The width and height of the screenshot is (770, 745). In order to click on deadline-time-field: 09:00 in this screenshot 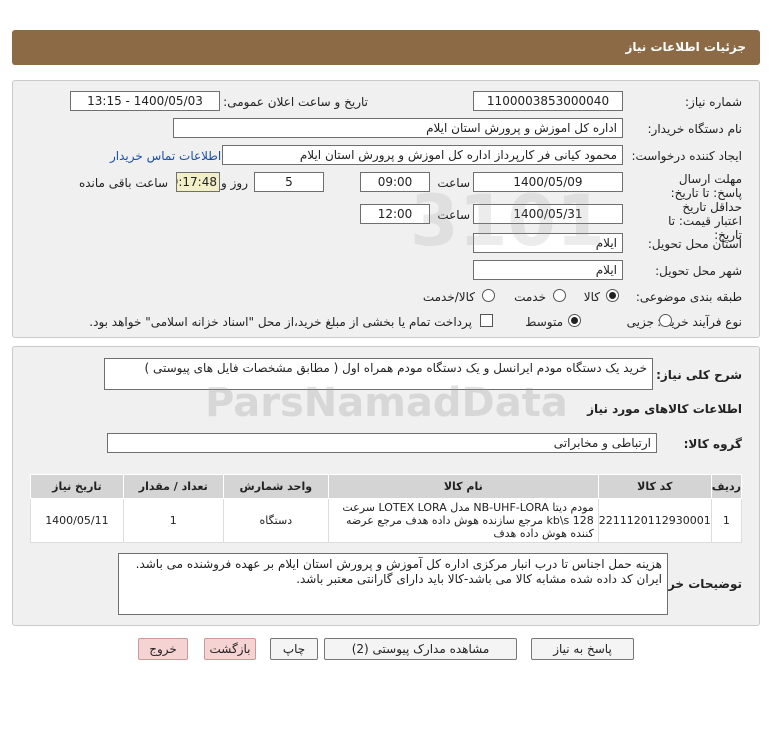, I will do `click(395, 182)`.